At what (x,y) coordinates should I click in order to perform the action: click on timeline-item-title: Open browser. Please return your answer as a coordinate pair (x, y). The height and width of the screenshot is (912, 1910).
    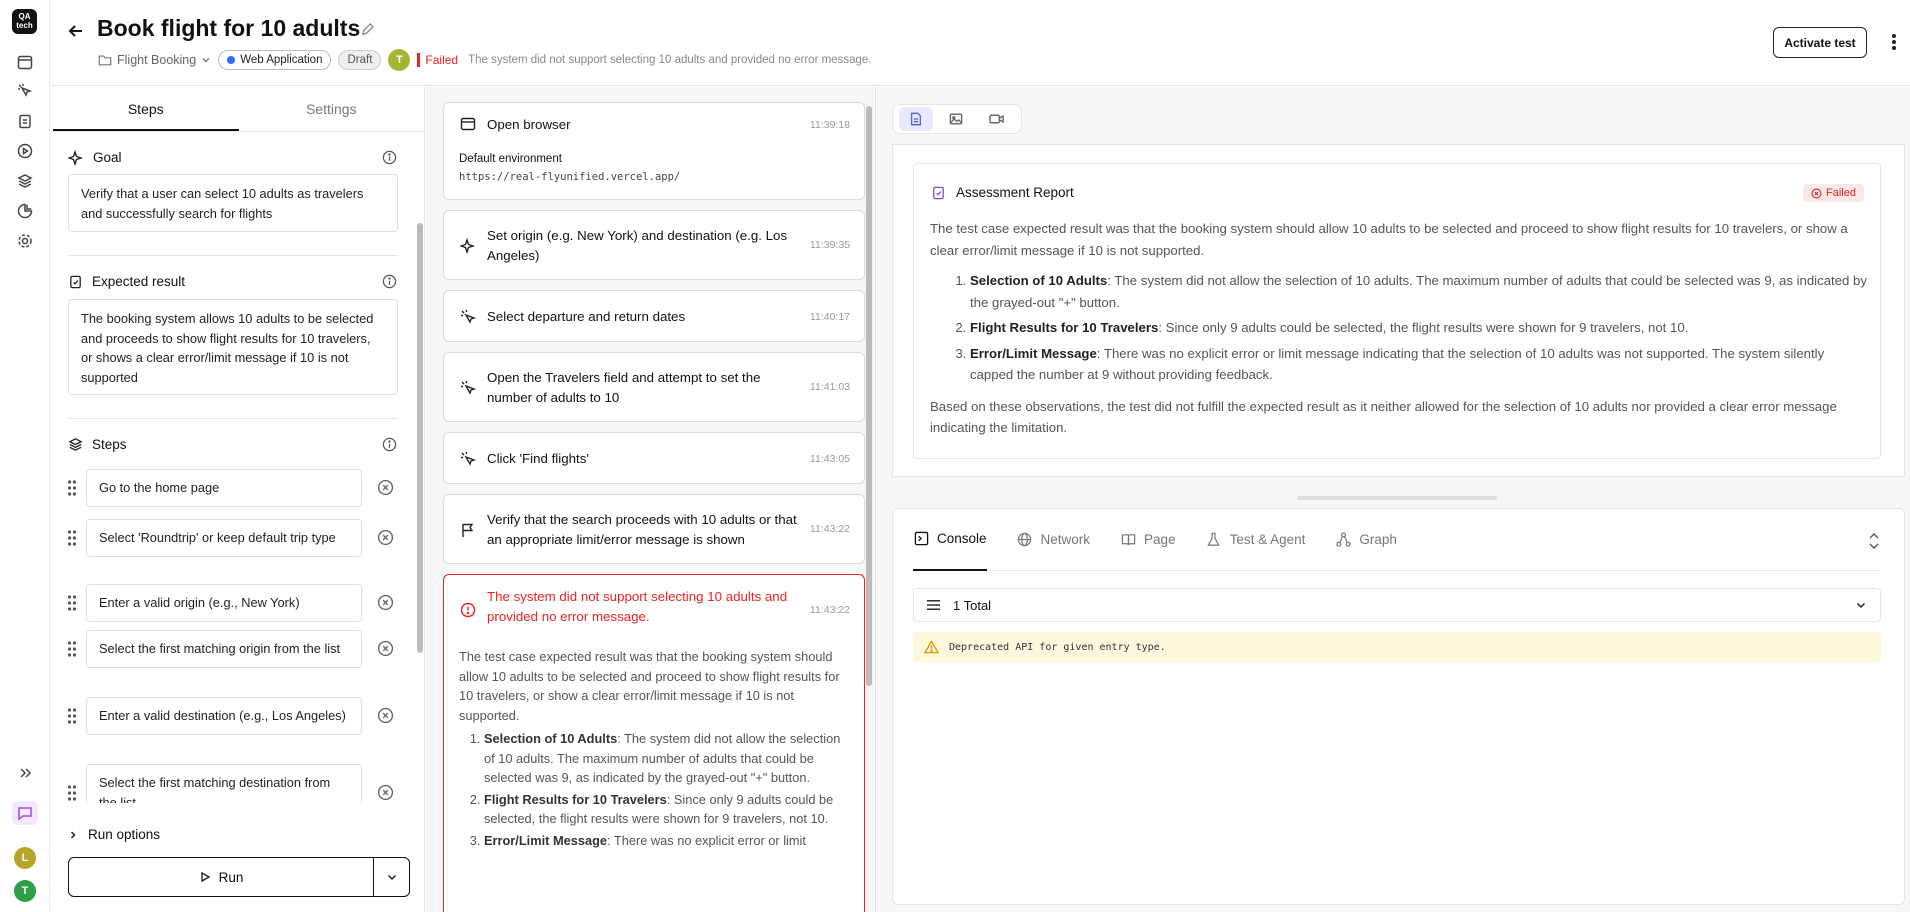
    Looking at the image, I should click on (529, 124).